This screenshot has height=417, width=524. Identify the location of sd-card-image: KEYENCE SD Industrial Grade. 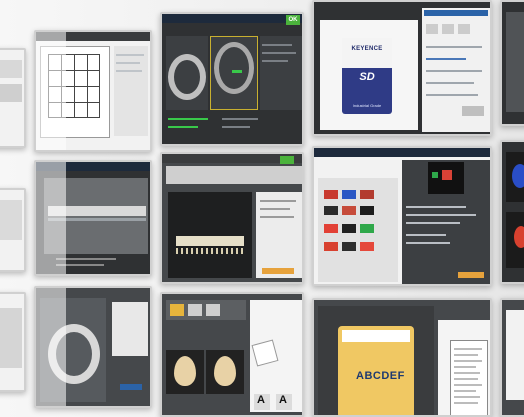
(367, 76).